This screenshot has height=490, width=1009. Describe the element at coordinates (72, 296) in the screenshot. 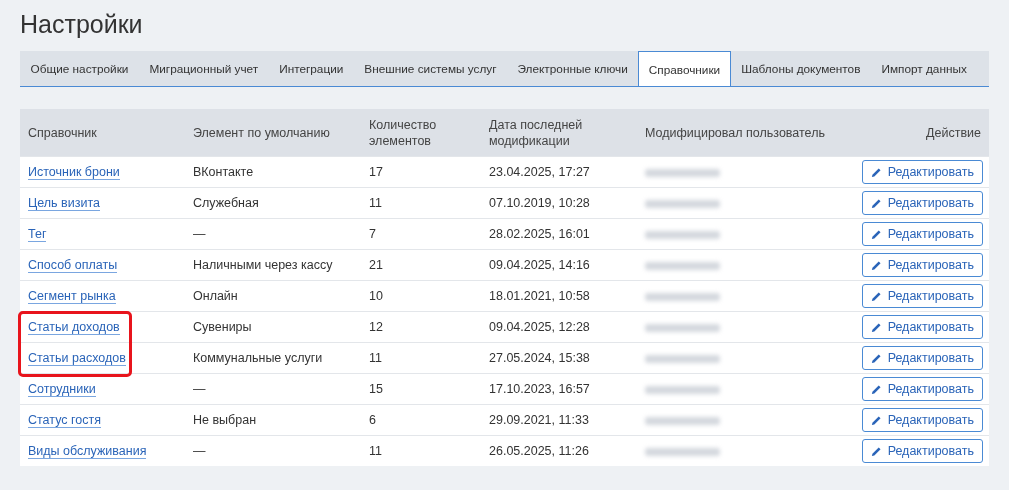

I see `directory-link: Сегмент рынка` at that location.